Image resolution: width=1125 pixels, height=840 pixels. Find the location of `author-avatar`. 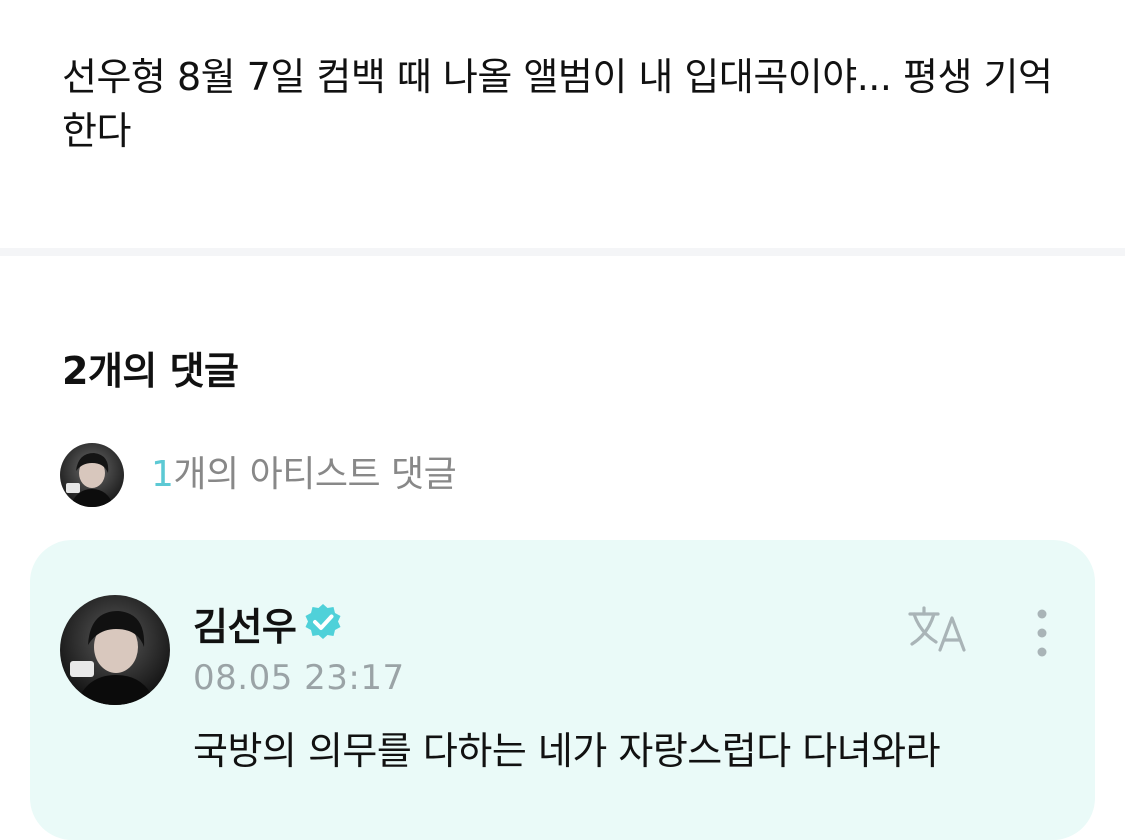

author-avatar is located at coordinates (115, 650).